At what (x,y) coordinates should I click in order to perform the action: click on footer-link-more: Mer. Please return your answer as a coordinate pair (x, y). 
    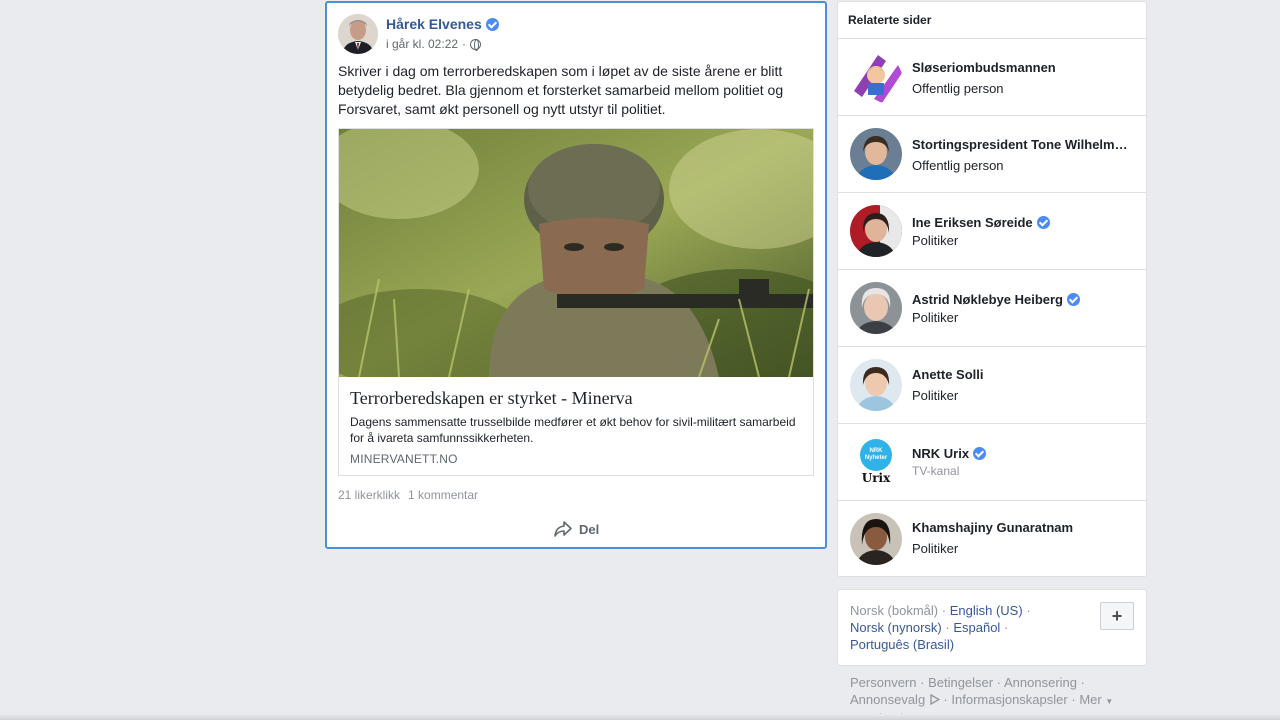
    Looking at the image, I should click on (1090, 699).